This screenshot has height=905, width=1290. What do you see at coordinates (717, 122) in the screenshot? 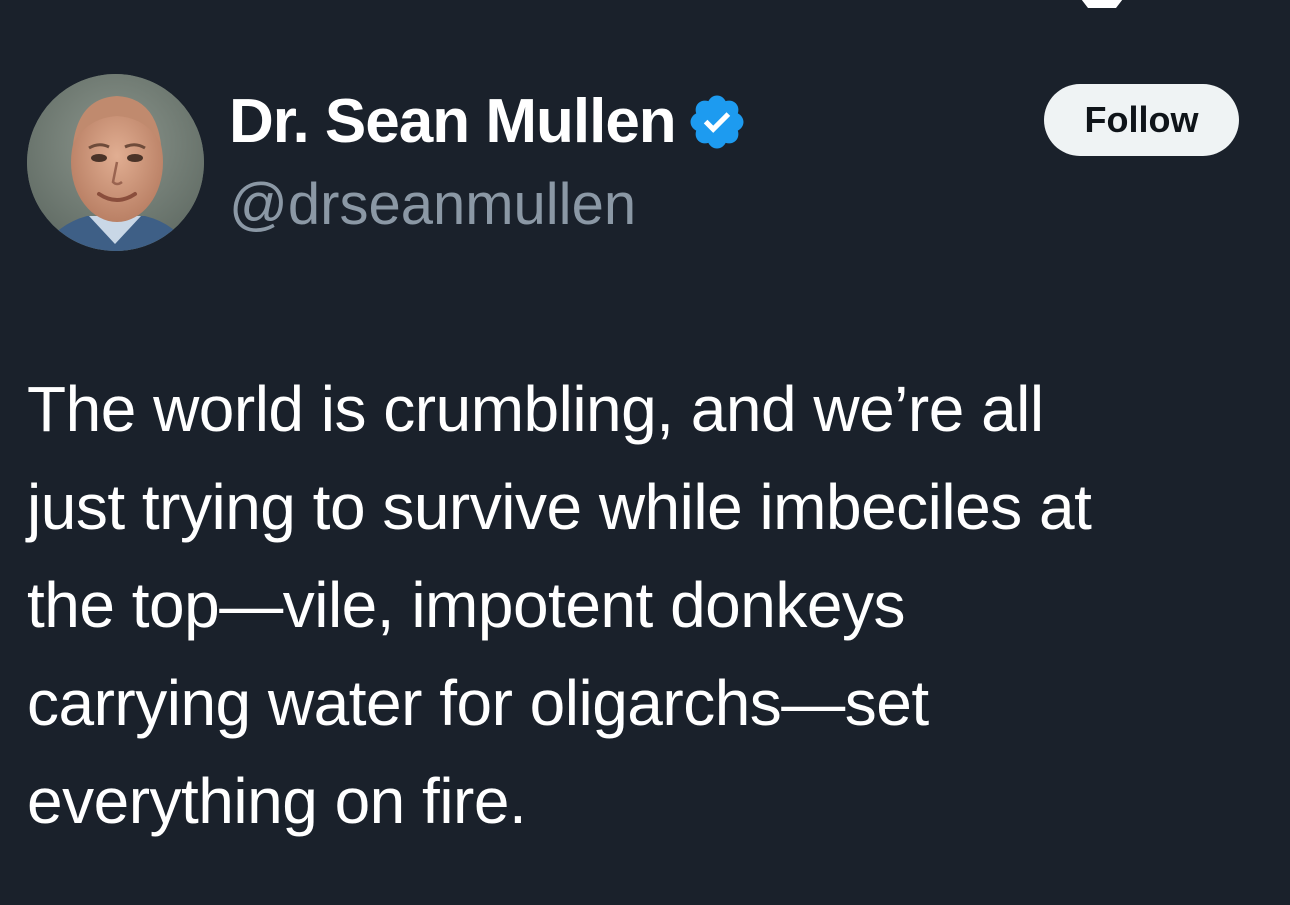
I see `verified-badge-icon` at bounding box center [717, 122].